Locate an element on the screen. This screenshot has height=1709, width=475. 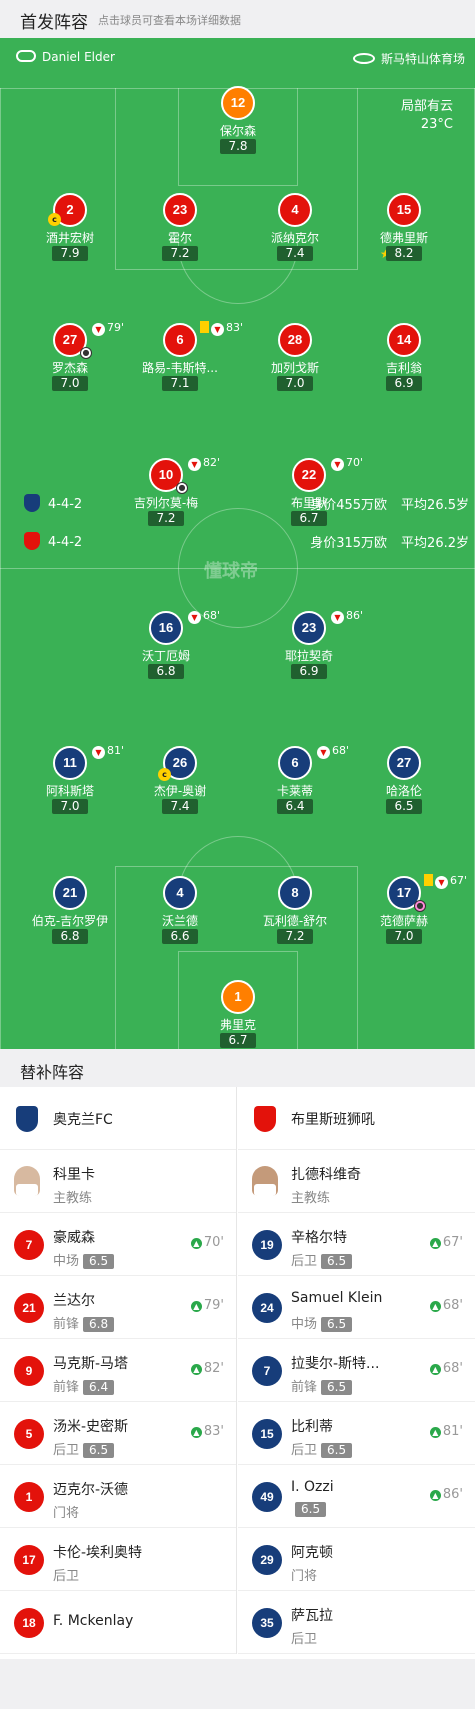
venue-name: 斯马特山体育场 is located at coordinates (422, 59).